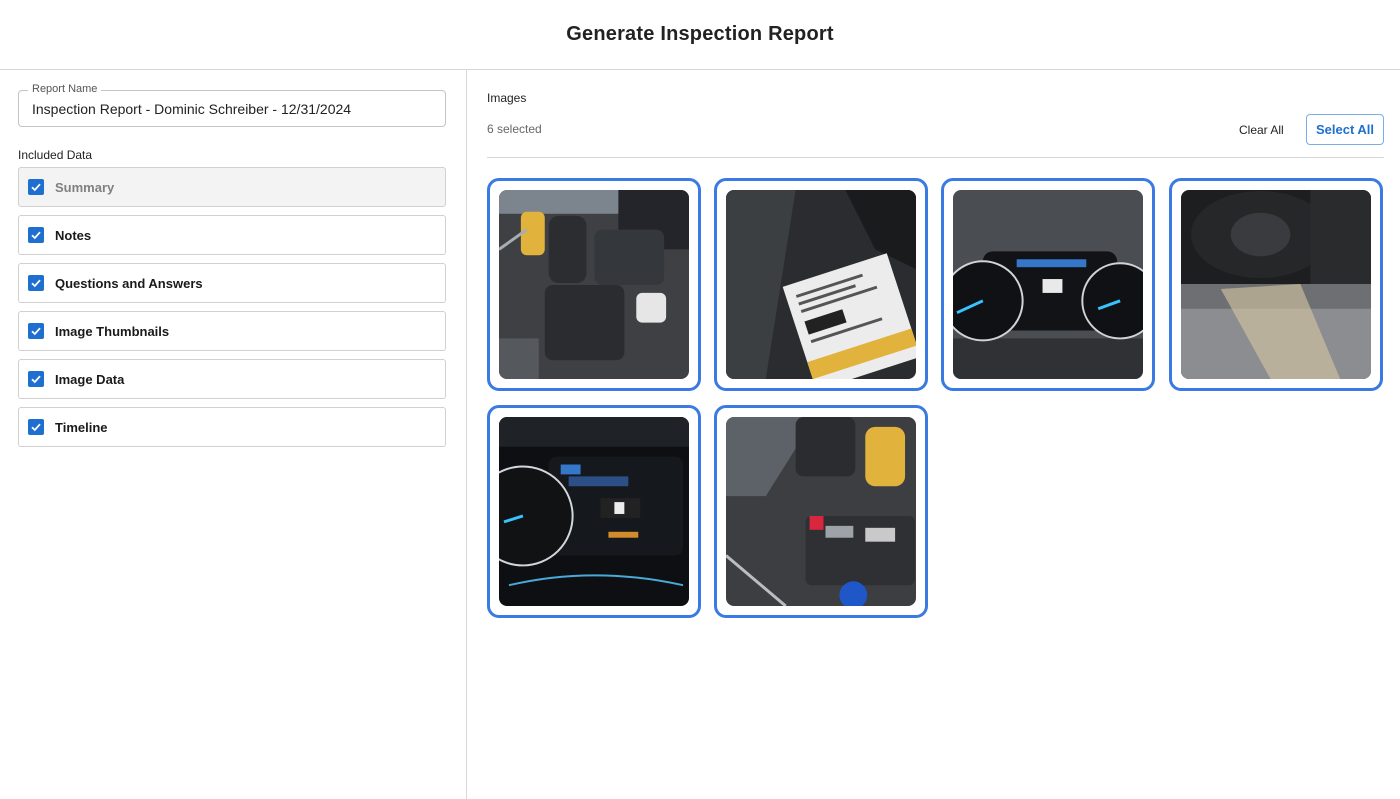 Image resolution: width=1400 pixels, height=799 pixels. Describe the element at coordinates (129, 283) in the screenshot. I see `option-label: Questions and Answers` at that location.